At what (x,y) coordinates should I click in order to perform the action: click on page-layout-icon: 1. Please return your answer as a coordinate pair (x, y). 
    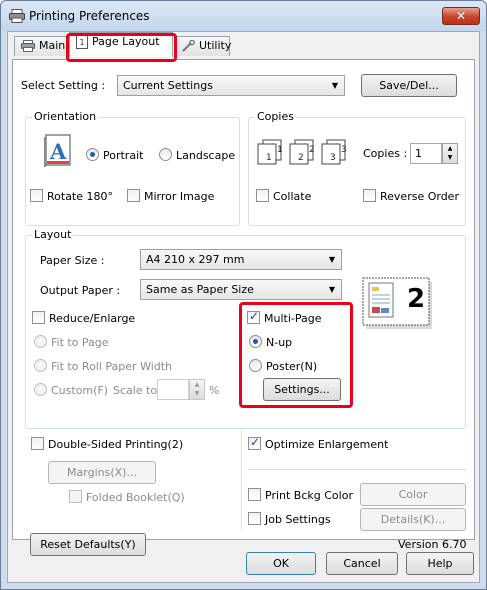
    Looking at the image, I should click on (82, 42).